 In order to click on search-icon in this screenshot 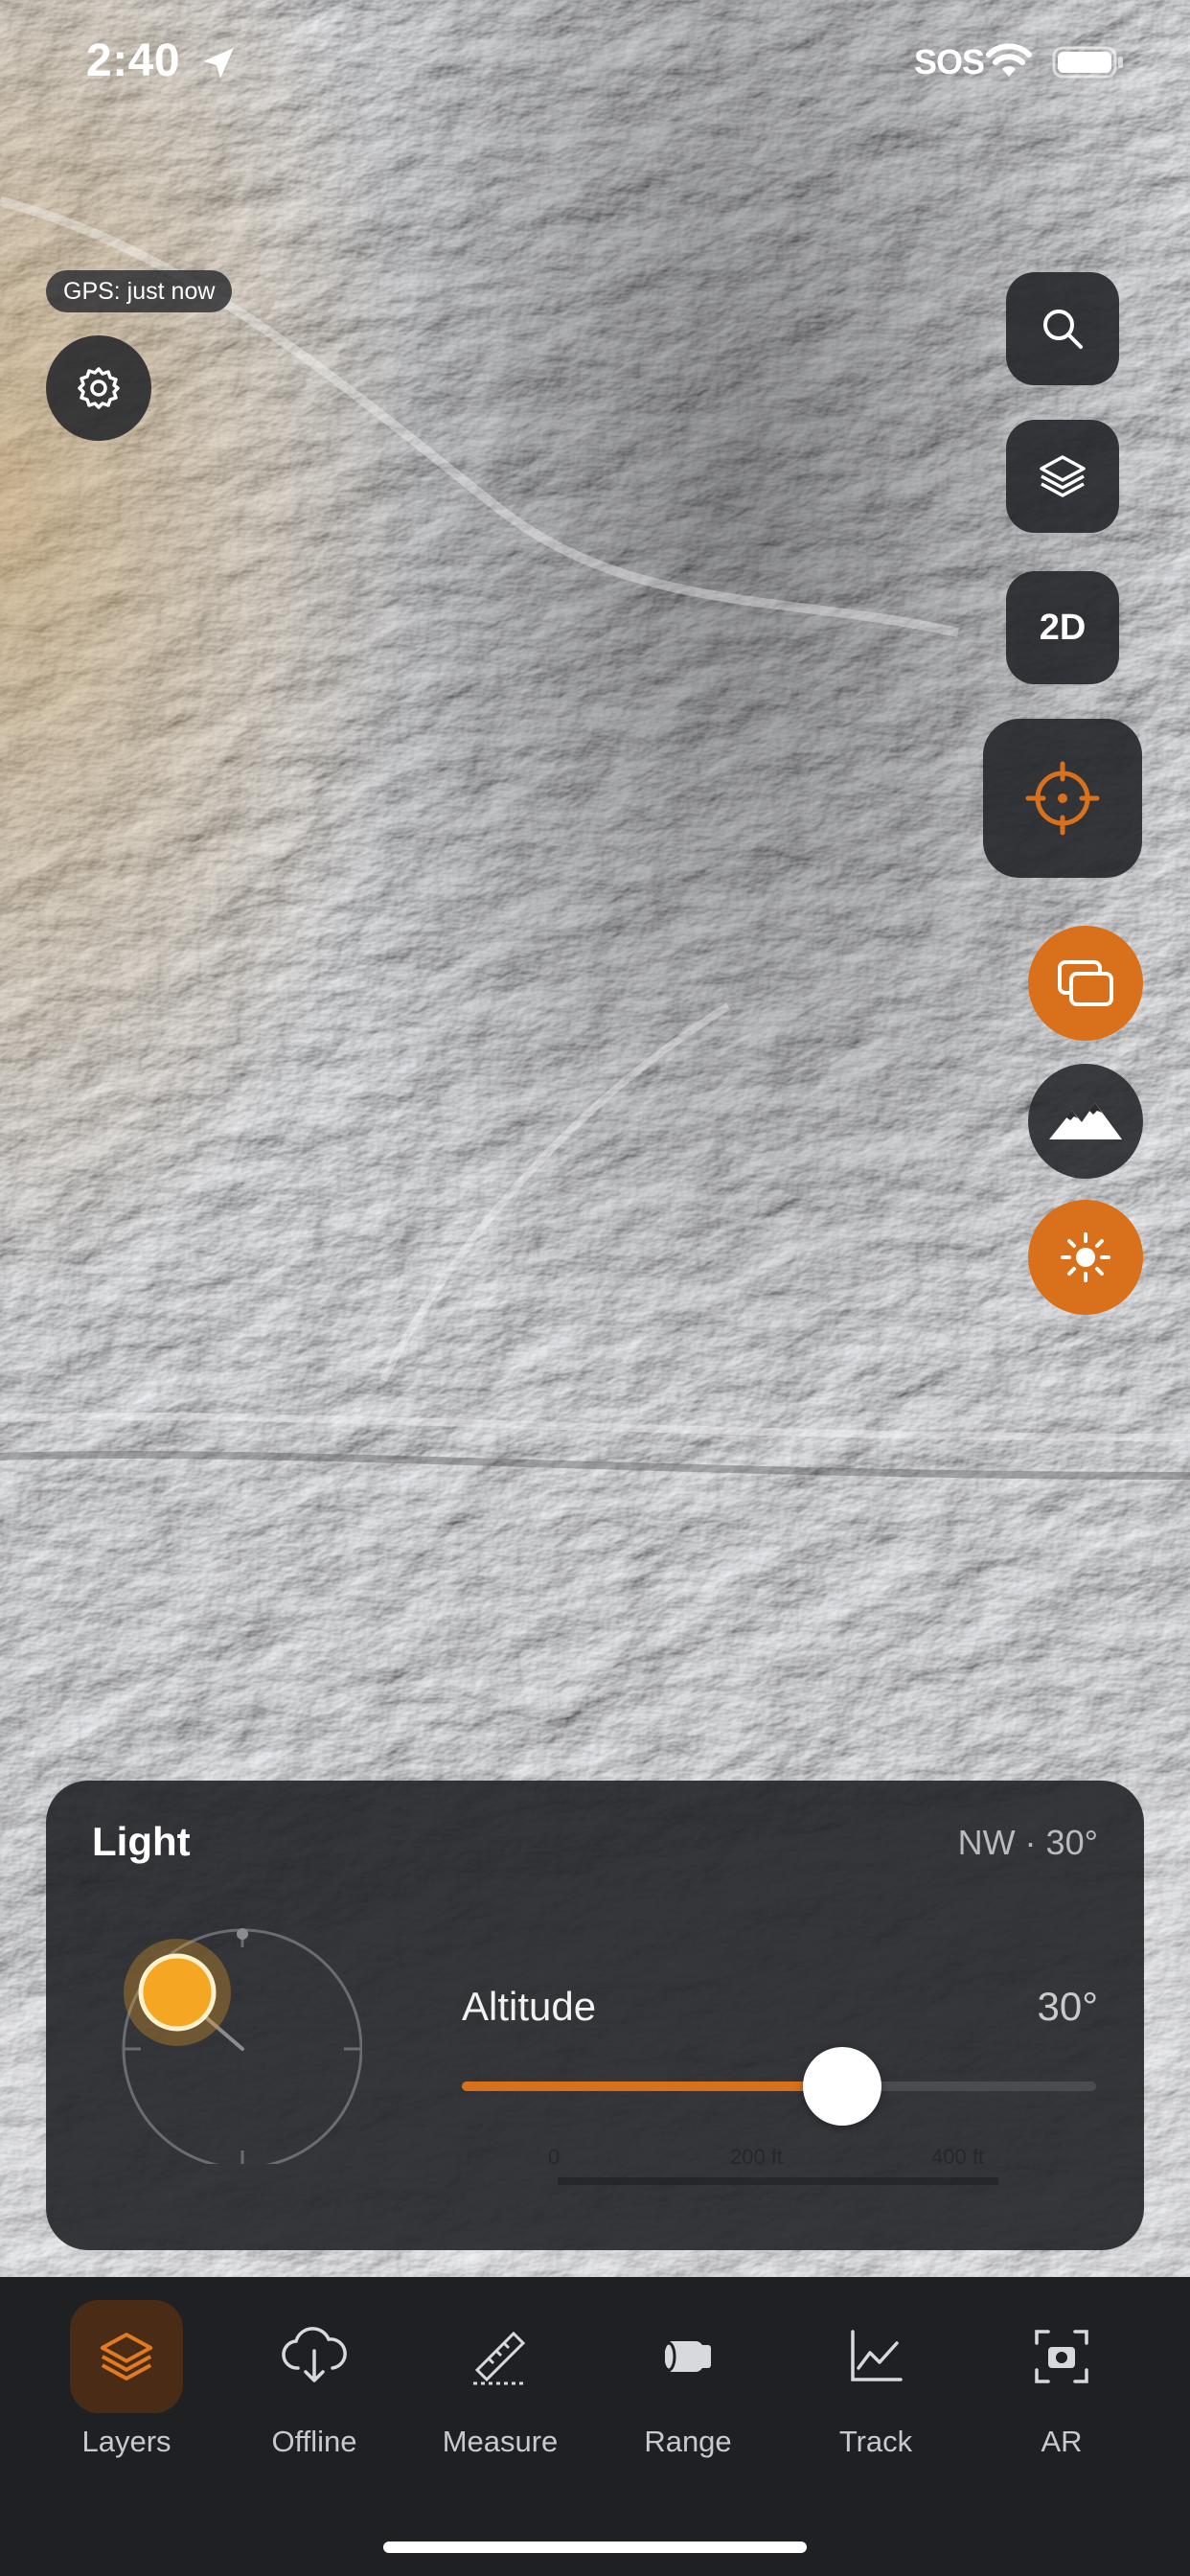, I will do `click(1063, 329)`.